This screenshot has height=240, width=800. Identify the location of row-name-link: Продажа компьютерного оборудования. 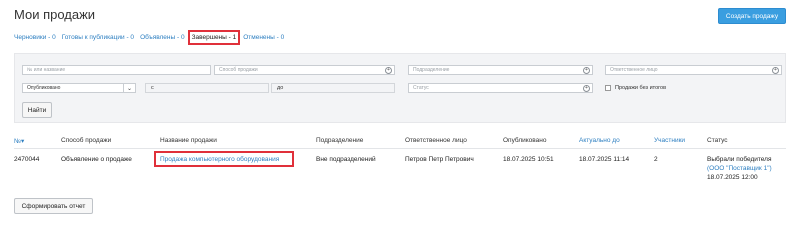
(224, 159).